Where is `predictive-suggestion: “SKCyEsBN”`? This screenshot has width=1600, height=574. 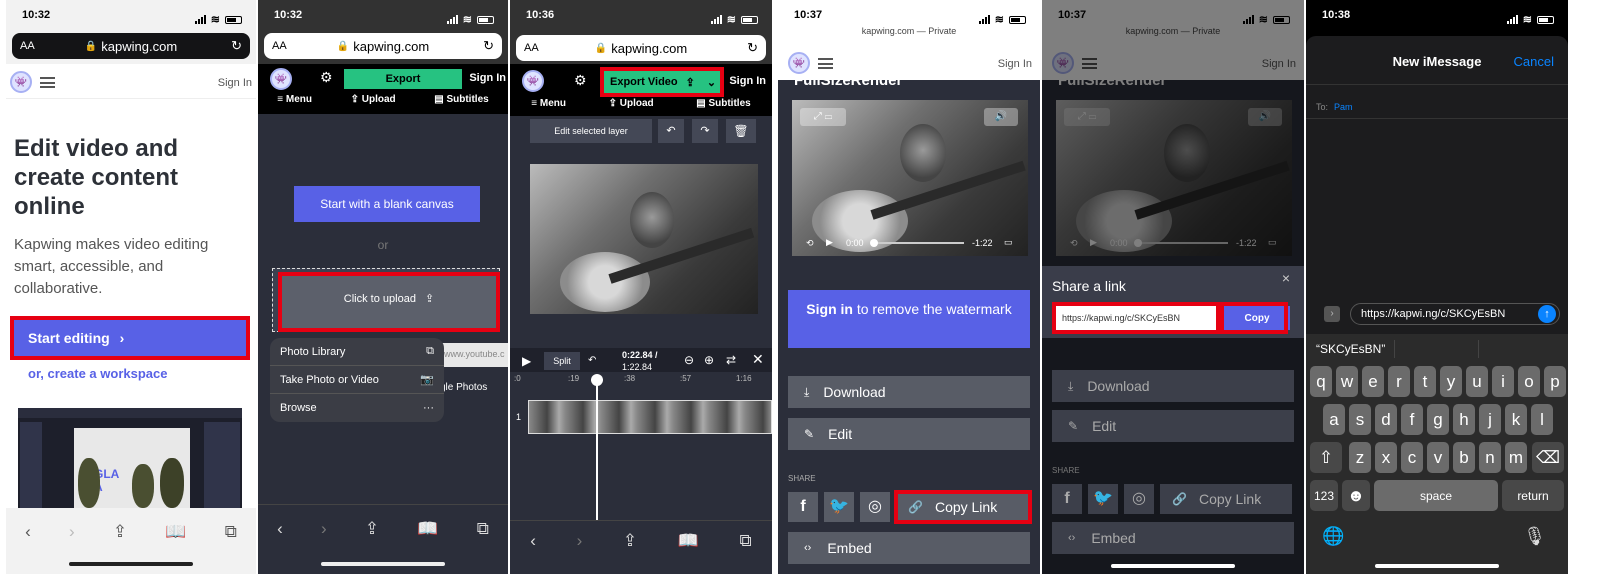 predictive-suggestion: “SKCyEsBN” is located at coordinates (1350, 349).